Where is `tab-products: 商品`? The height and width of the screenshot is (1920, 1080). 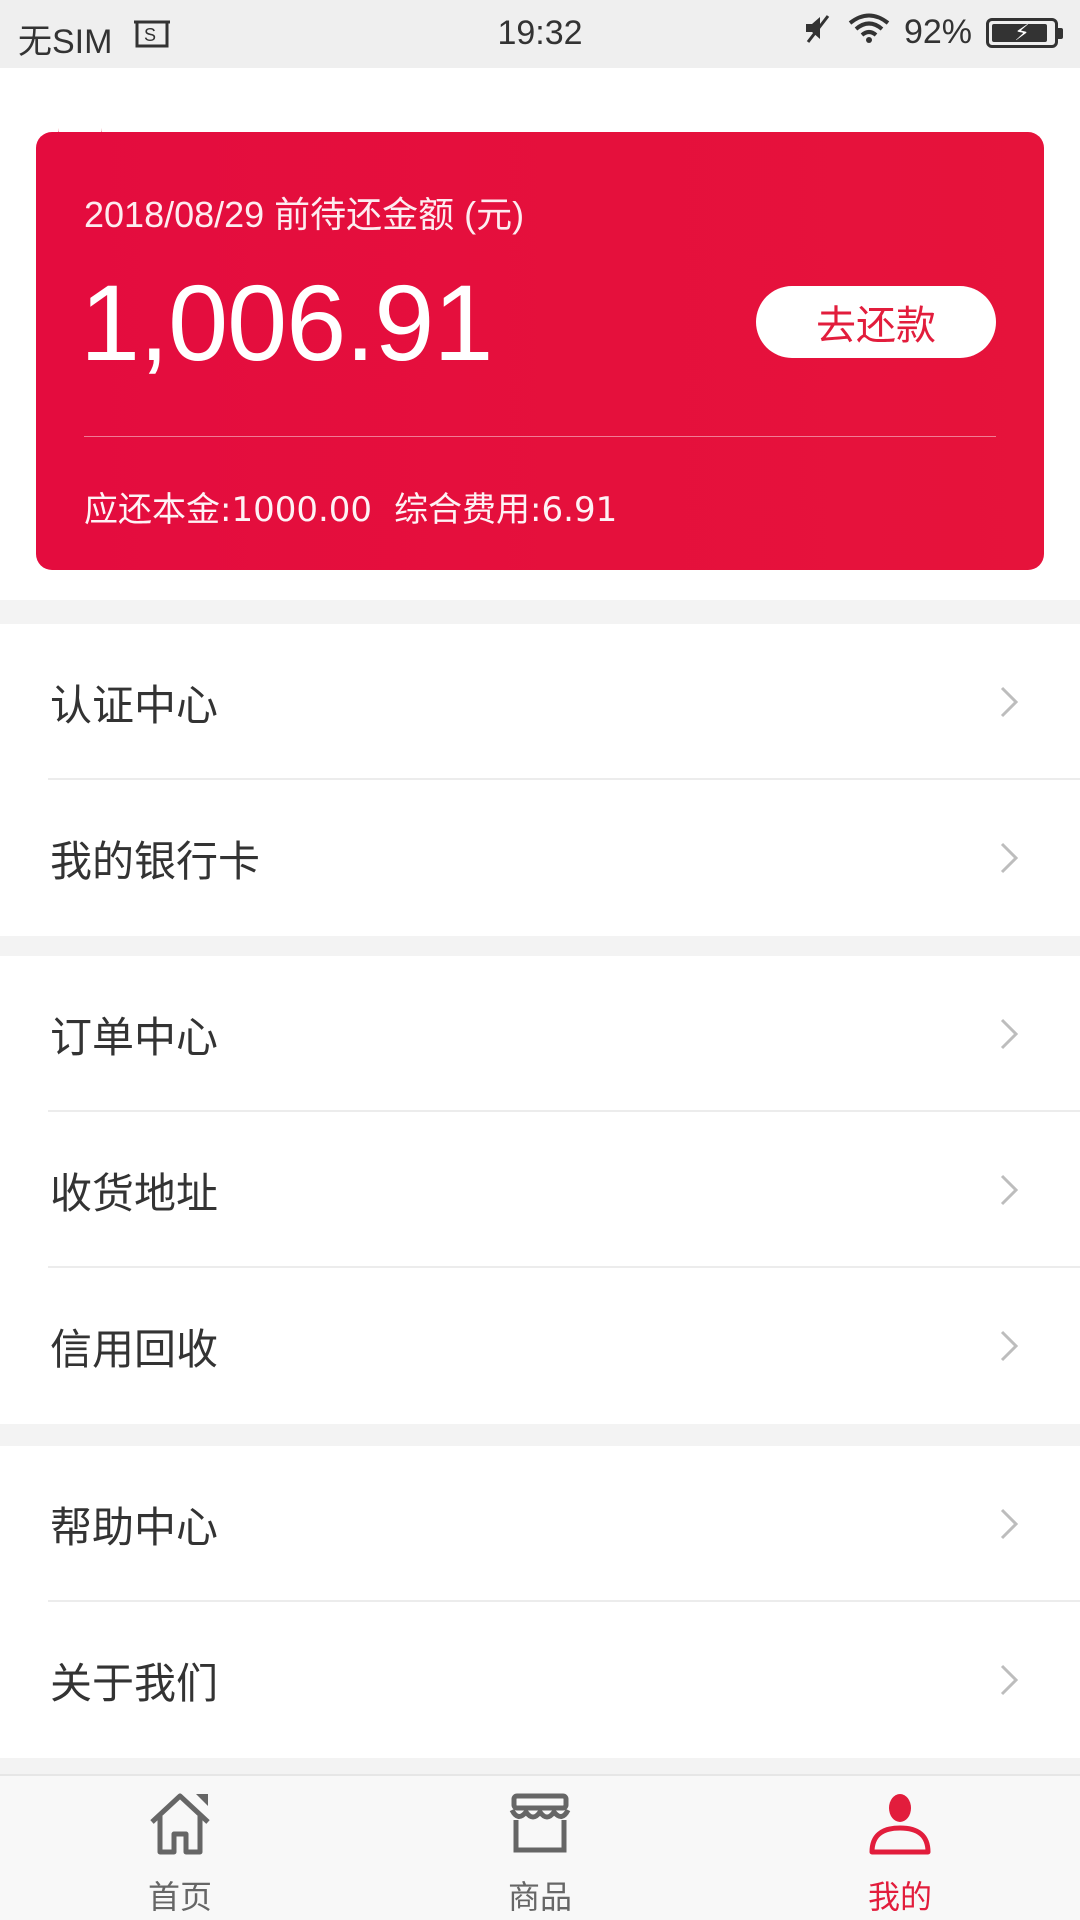 tab-products: 商品 is located at coordinates (540, 1848).